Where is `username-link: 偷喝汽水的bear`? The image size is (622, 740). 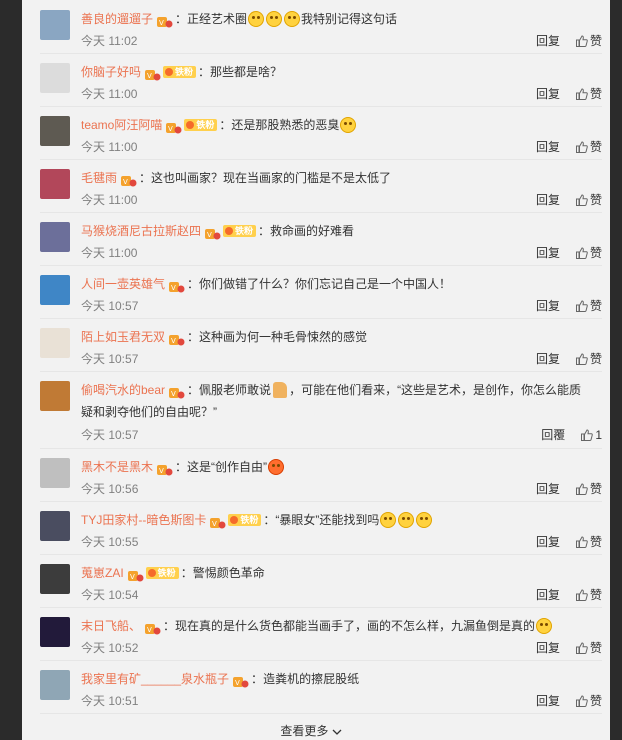 username-link: 偷喝汽水的bear is located at coordinates (123, 390).